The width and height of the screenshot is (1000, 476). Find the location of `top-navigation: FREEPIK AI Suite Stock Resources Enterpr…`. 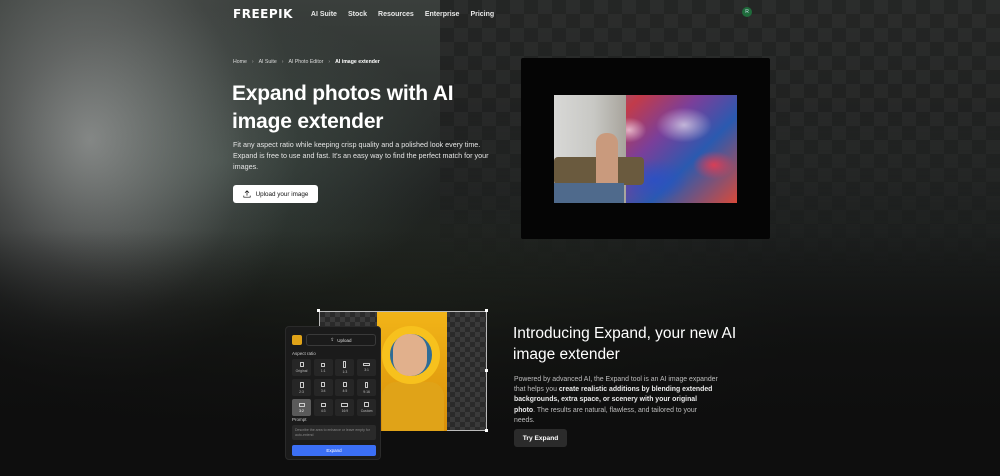

top-navigation: FREEPIK AI Suite Stock Resources Enterpr… is located at coordinates (369, 14).